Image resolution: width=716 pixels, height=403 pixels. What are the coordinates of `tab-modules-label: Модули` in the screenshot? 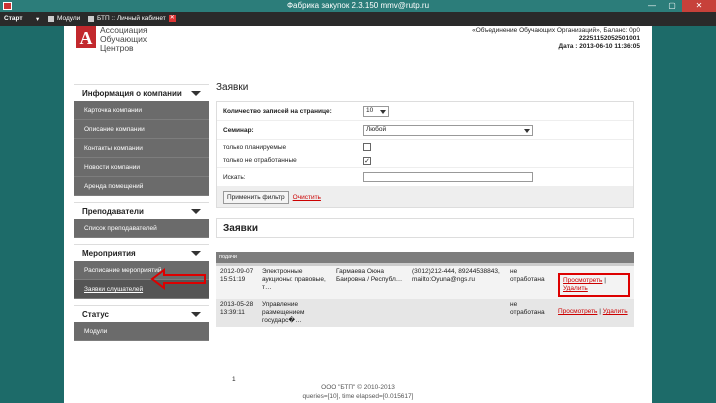 It's located at (69, 18).